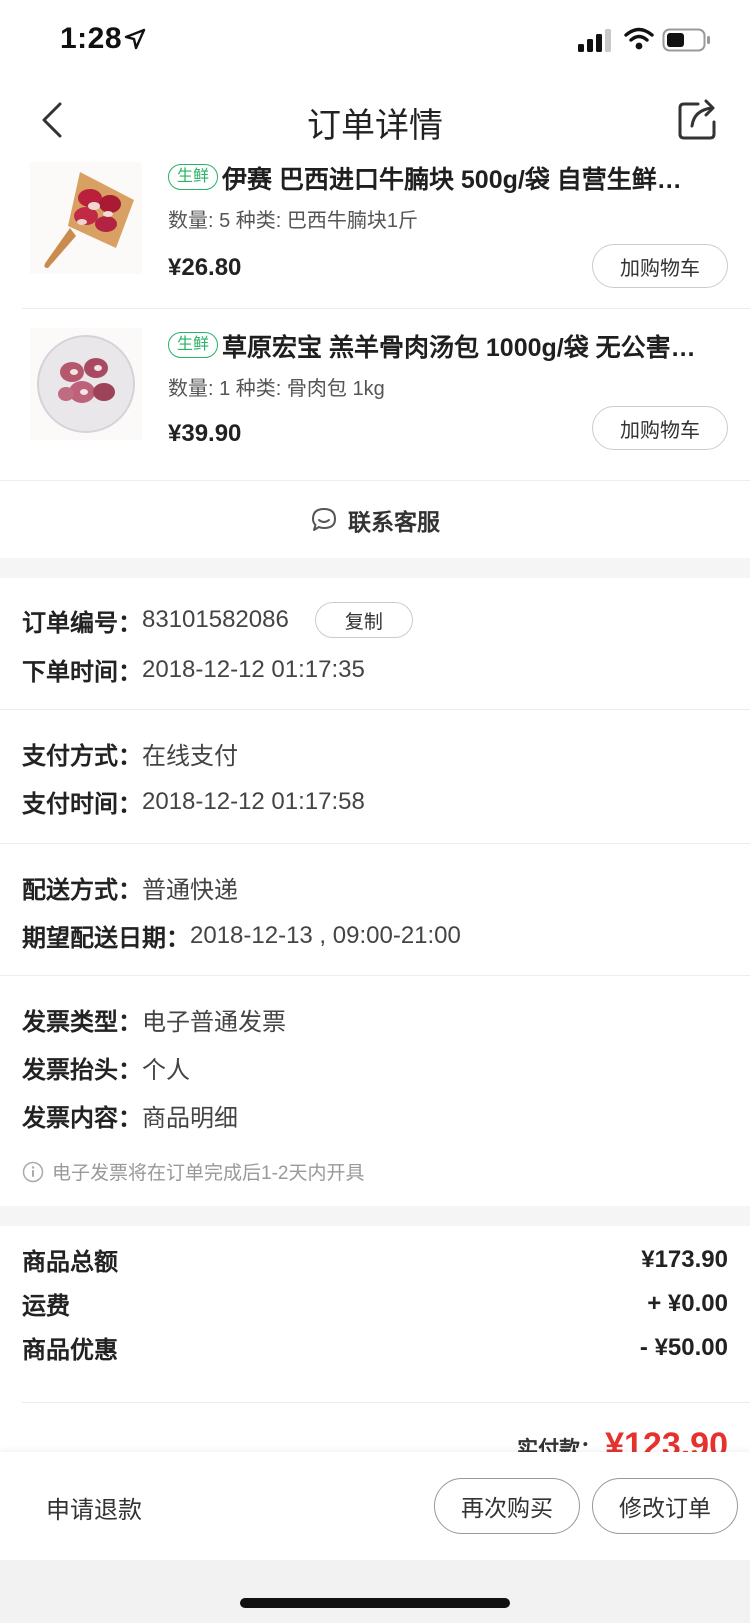  What do you see at coordinates (86, 384) in the screenshot?
I see `lamb-product-image` at bounding box center [86, 384].